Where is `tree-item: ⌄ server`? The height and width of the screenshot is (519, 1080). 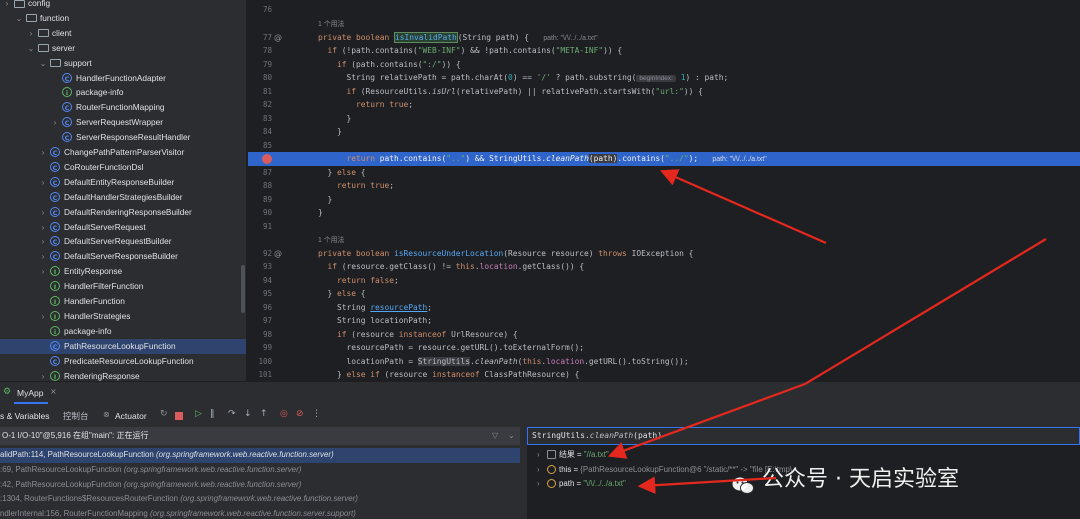
tree-item: ⌄ server is located at coordinates (123, 48).